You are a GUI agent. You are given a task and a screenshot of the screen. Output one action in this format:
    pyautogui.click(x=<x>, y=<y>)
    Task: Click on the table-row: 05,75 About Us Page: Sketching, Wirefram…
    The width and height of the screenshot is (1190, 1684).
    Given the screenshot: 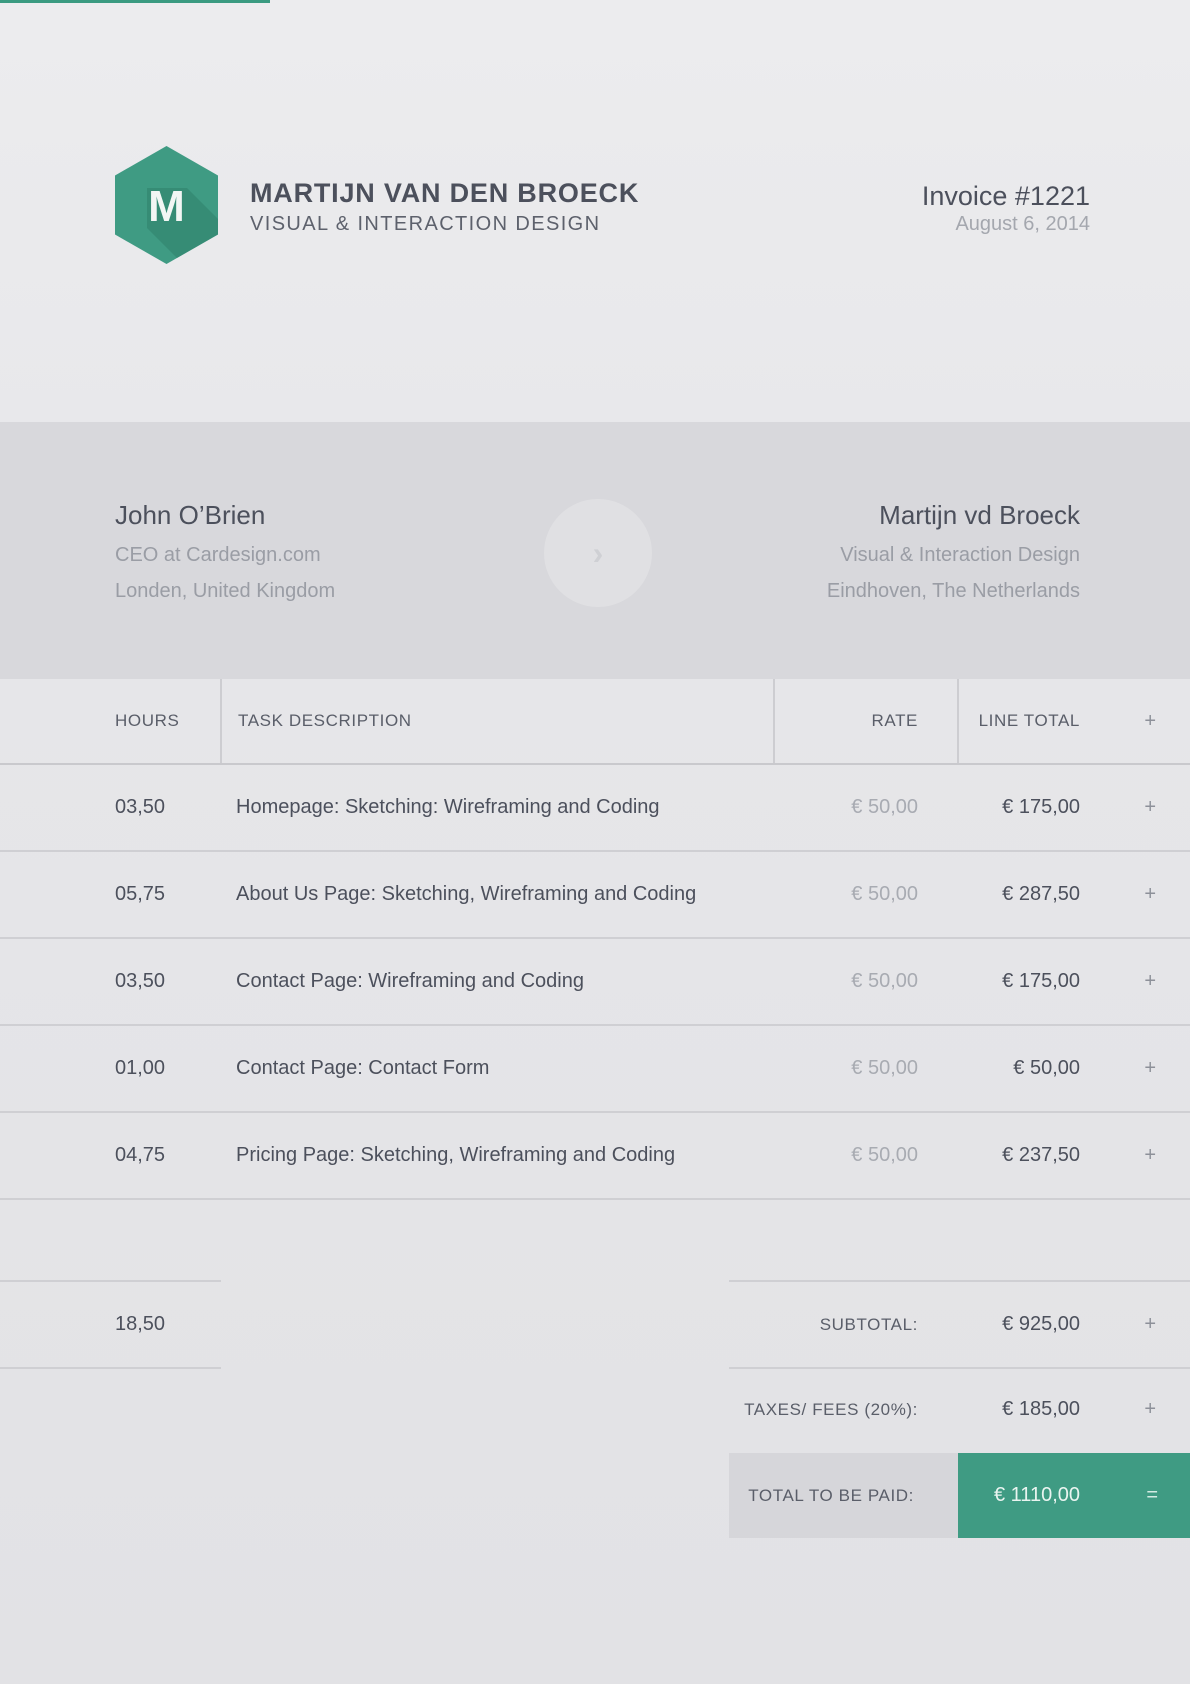 What is the action you would take?
    pyautogui.click(x=595, y=895)
    